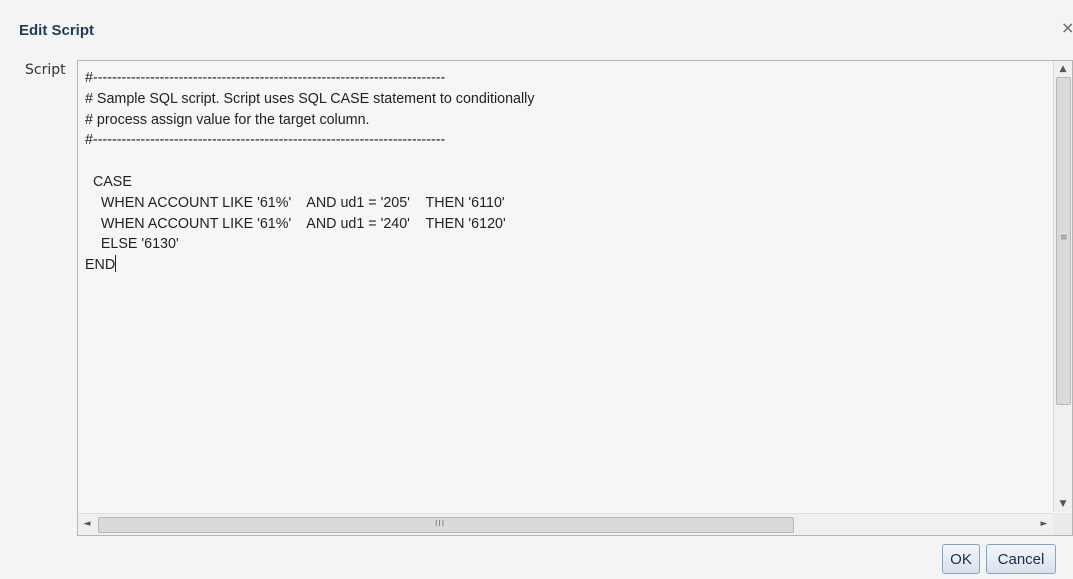 This screenshot has height=579, width=1073. Describe the element at coordinates (116, 264) in the screenshot. I see `text-caret` at that location.